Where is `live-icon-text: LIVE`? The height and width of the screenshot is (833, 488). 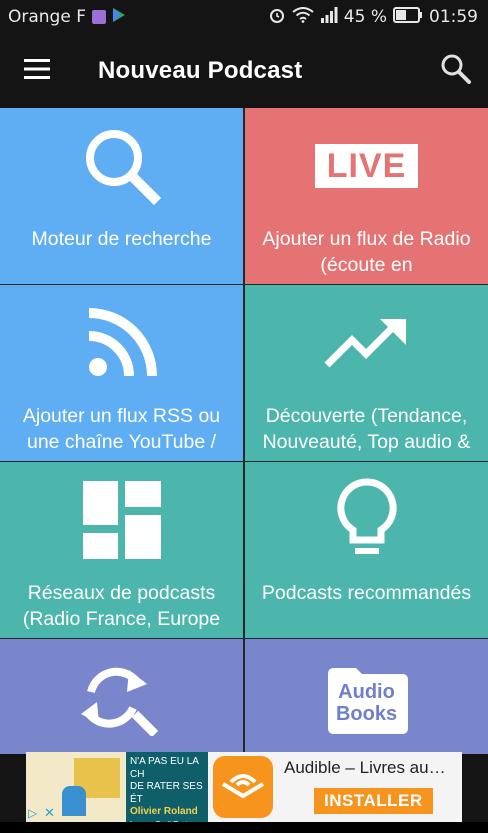 live-icon-text: LIVE is located at coordinates (366, 166).